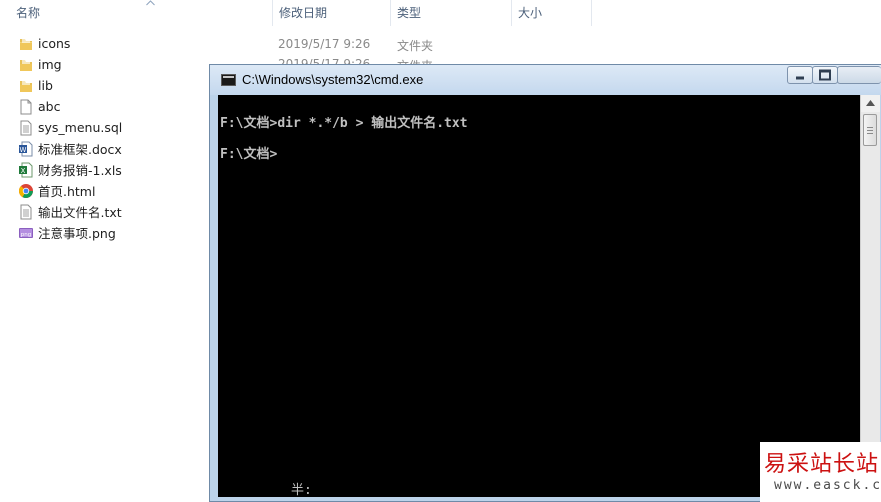  Describe the element at coordinates (26, 191) in the screenshot. I see `chrome-html-icon` at that location.